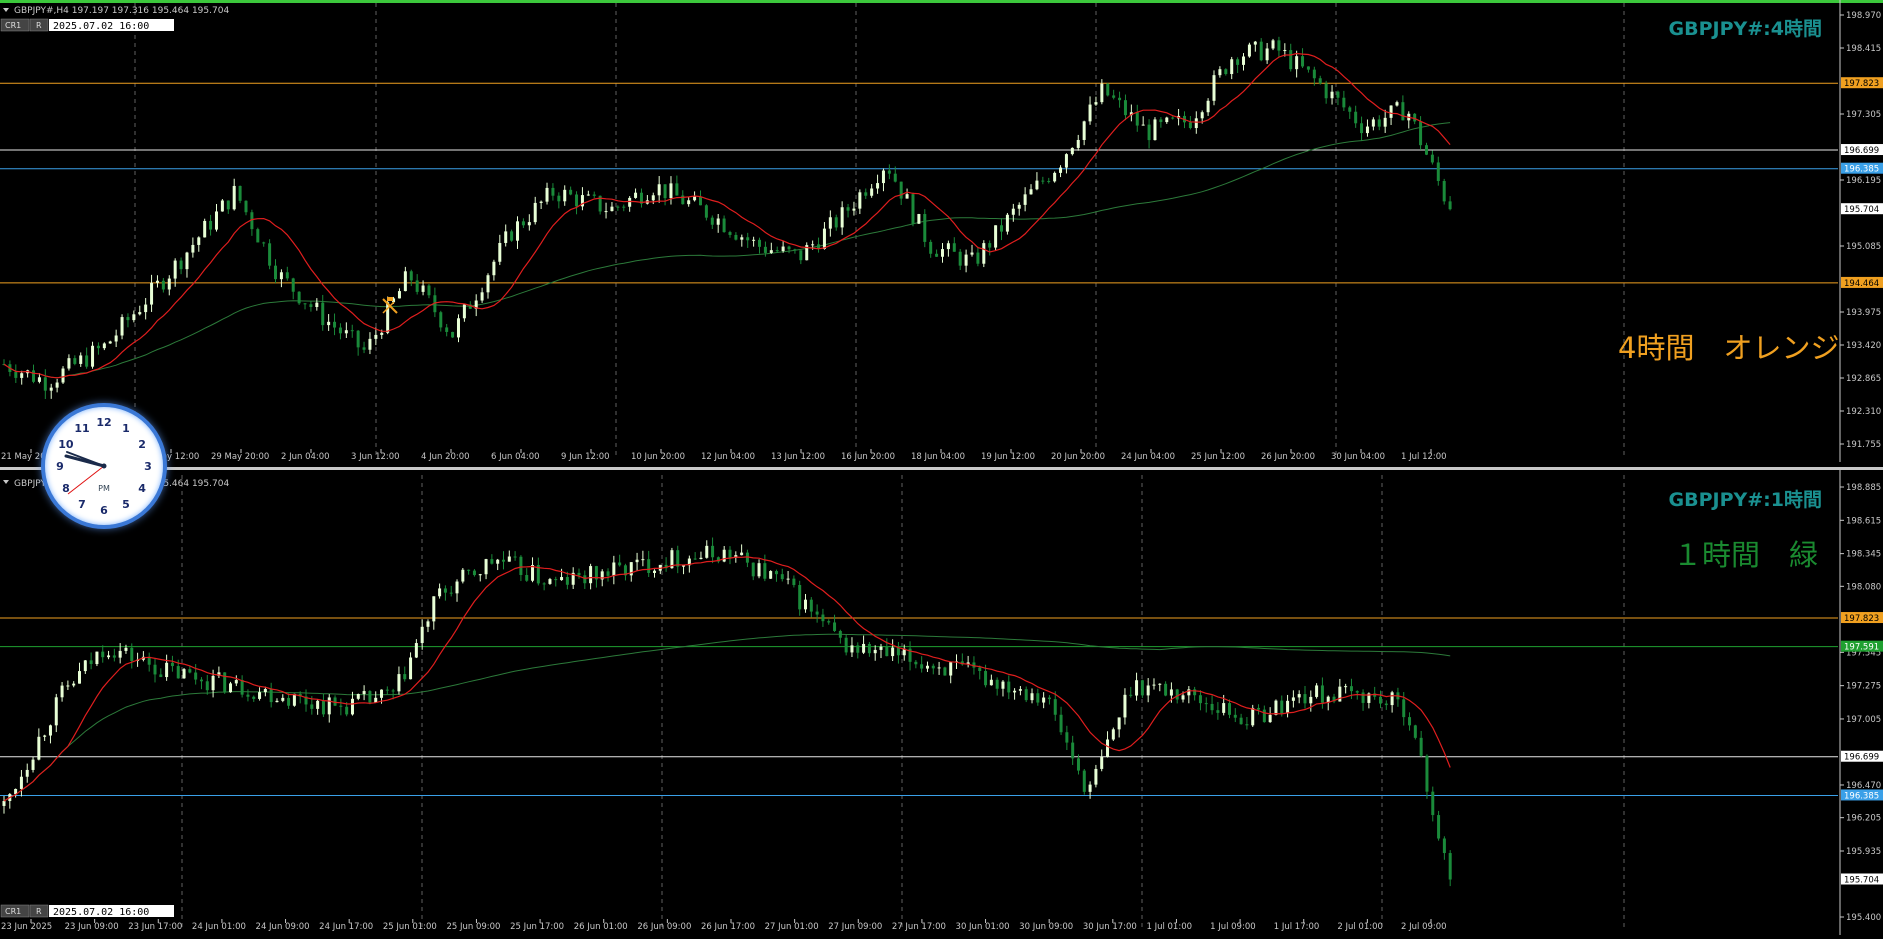  I want to click on bot-time-label: 24 Jun 01:00, so click(219, 927).